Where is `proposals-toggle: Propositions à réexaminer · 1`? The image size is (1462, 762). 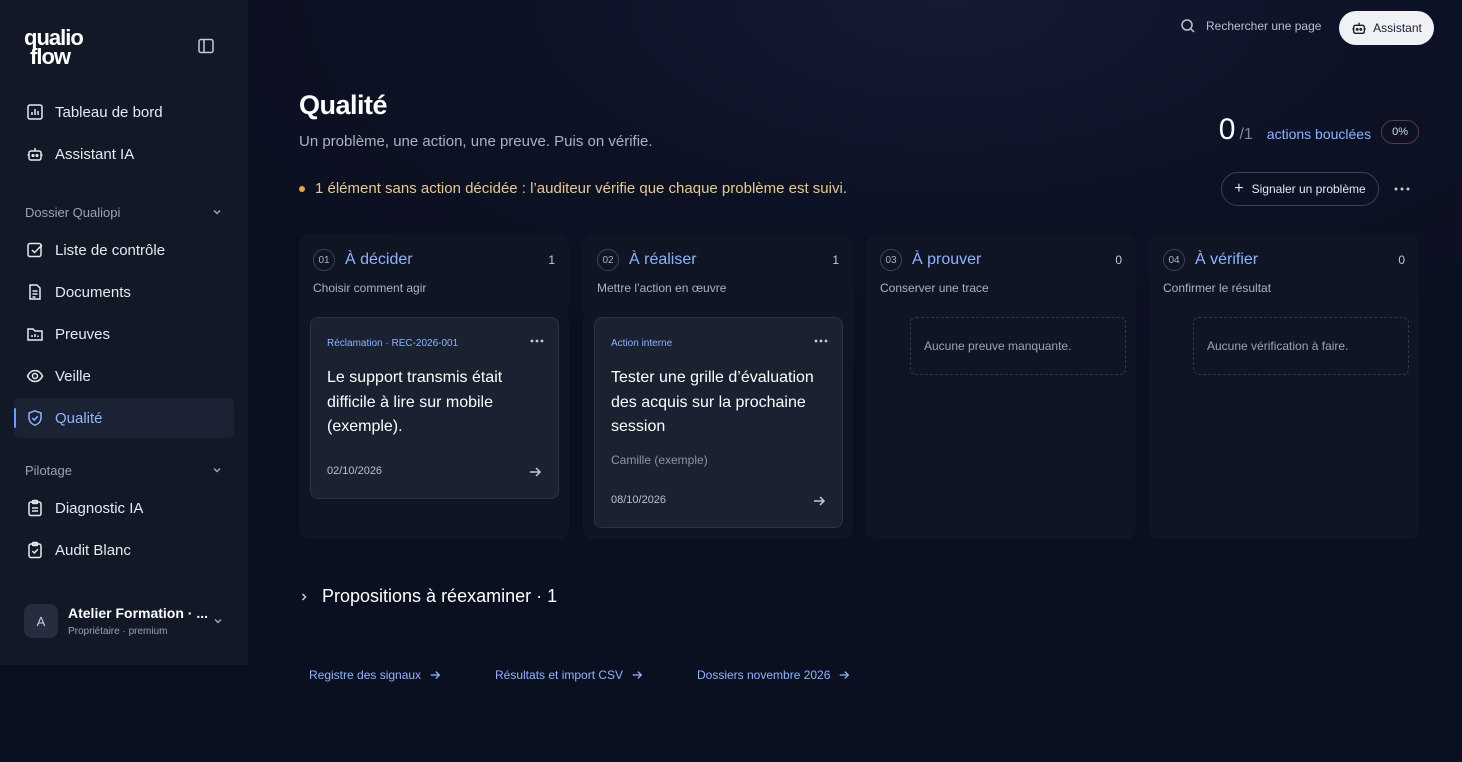
proposals-toggle: Propositions à réexaminer · 1 is located at coordinates (427, 596).